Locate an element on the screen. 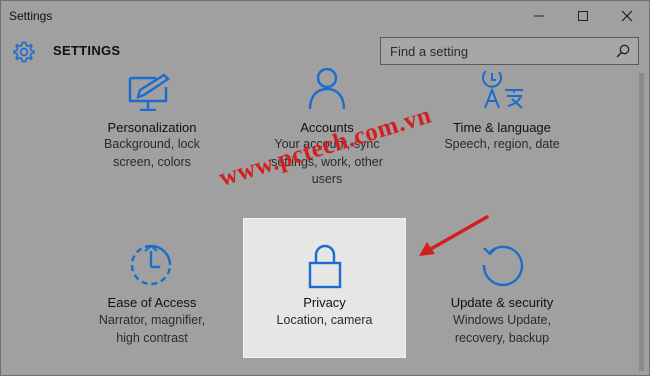 This screenshot has height=376, width=650. scrollbar-thumb is located at coordinates (641, 222).